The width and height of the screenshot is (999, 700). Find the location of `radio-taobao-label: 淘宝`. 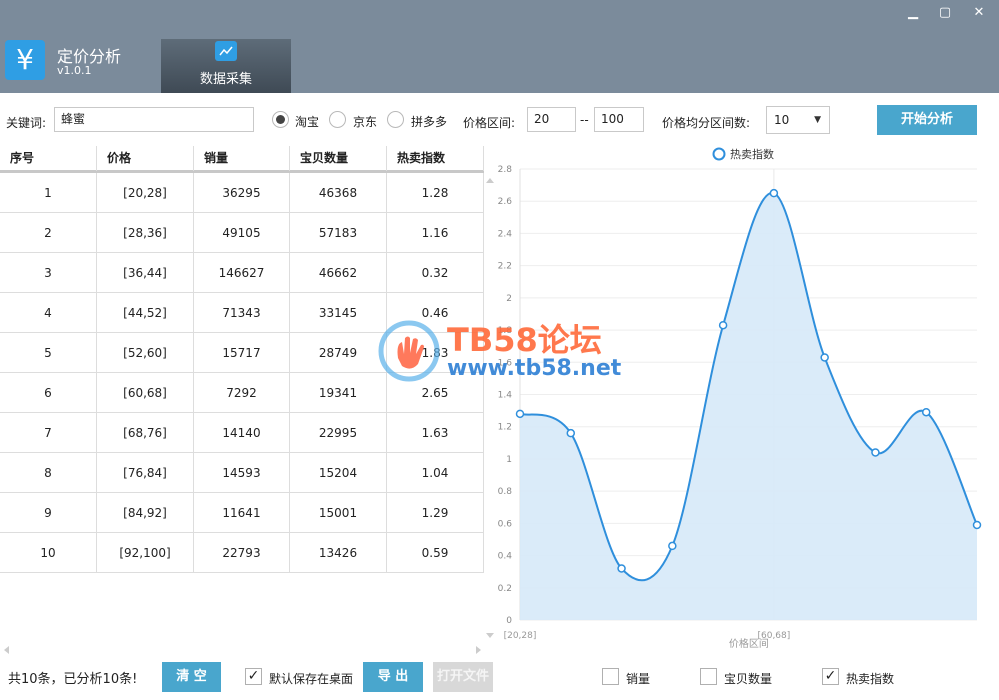

radio-taobao-label: 淘宝 is located at coordinates (307, 122).